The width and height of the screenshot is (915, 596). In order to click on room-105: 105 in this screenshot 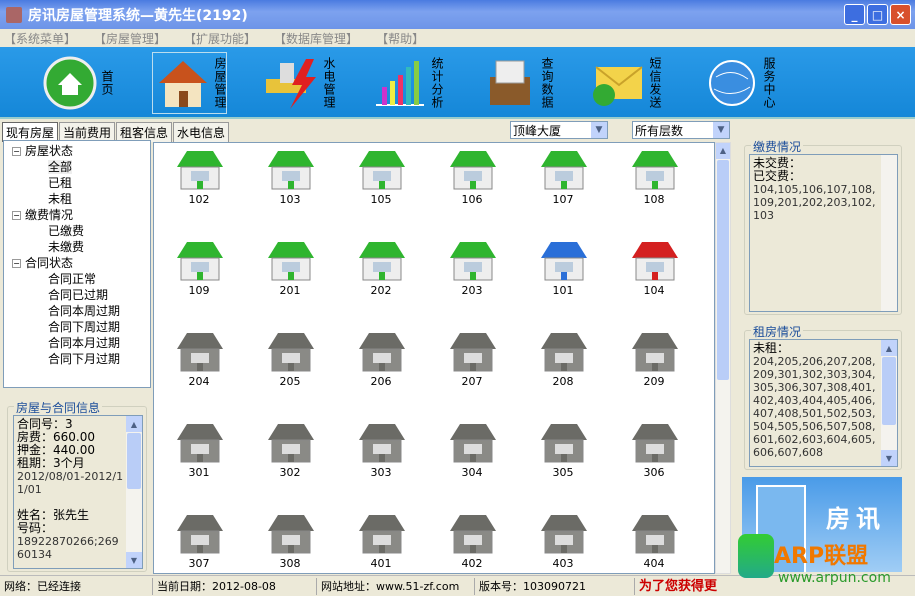, I will do `click(381, 176)`.